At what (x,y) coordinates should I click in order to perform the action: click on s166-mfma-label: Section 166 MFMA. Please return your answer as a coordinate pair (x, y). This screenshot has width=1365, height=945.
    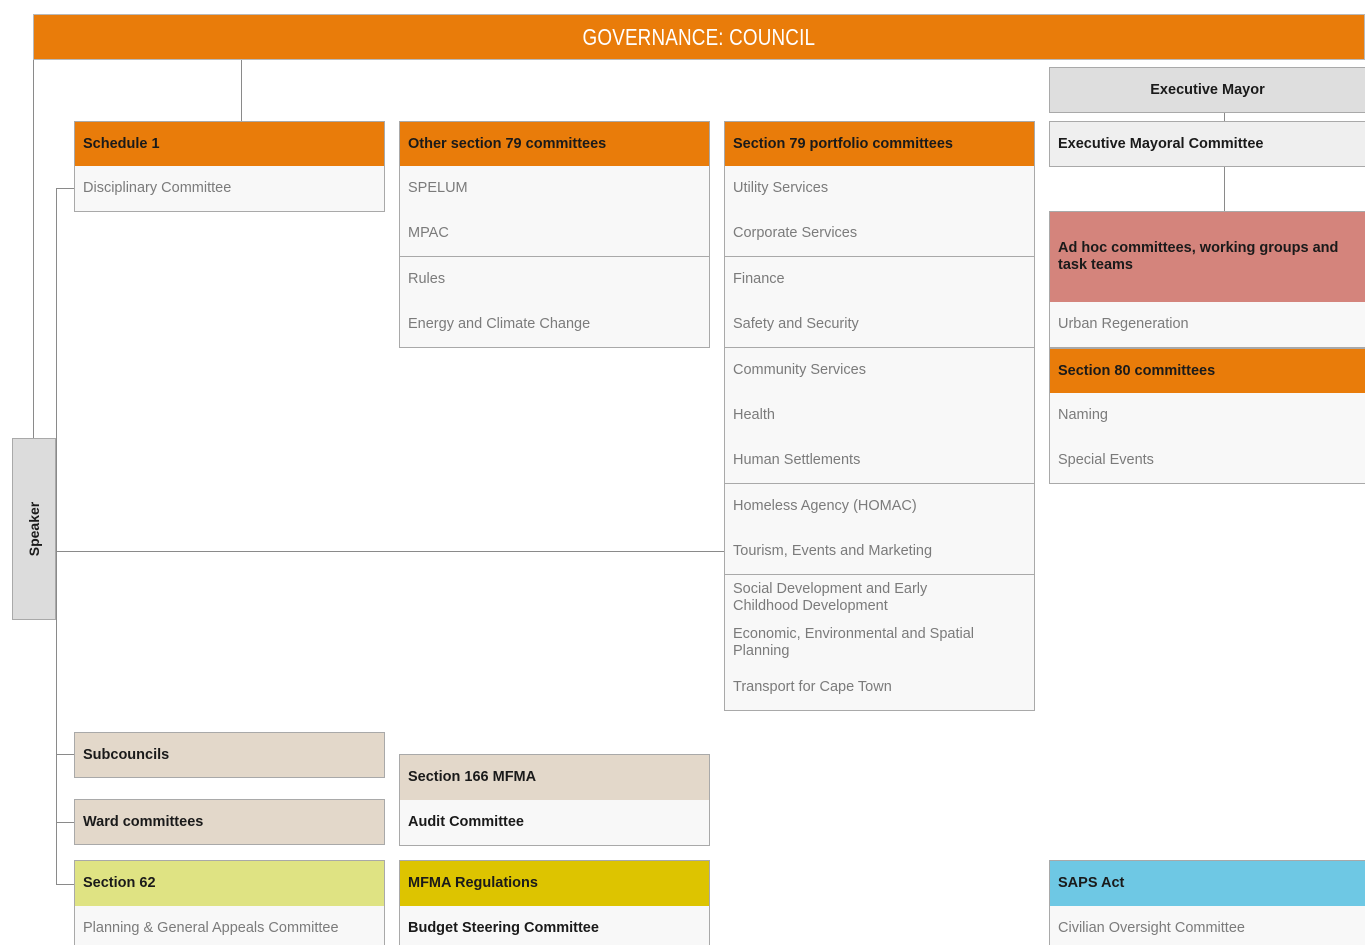
    Looking at the image, I should click on (472, 777).